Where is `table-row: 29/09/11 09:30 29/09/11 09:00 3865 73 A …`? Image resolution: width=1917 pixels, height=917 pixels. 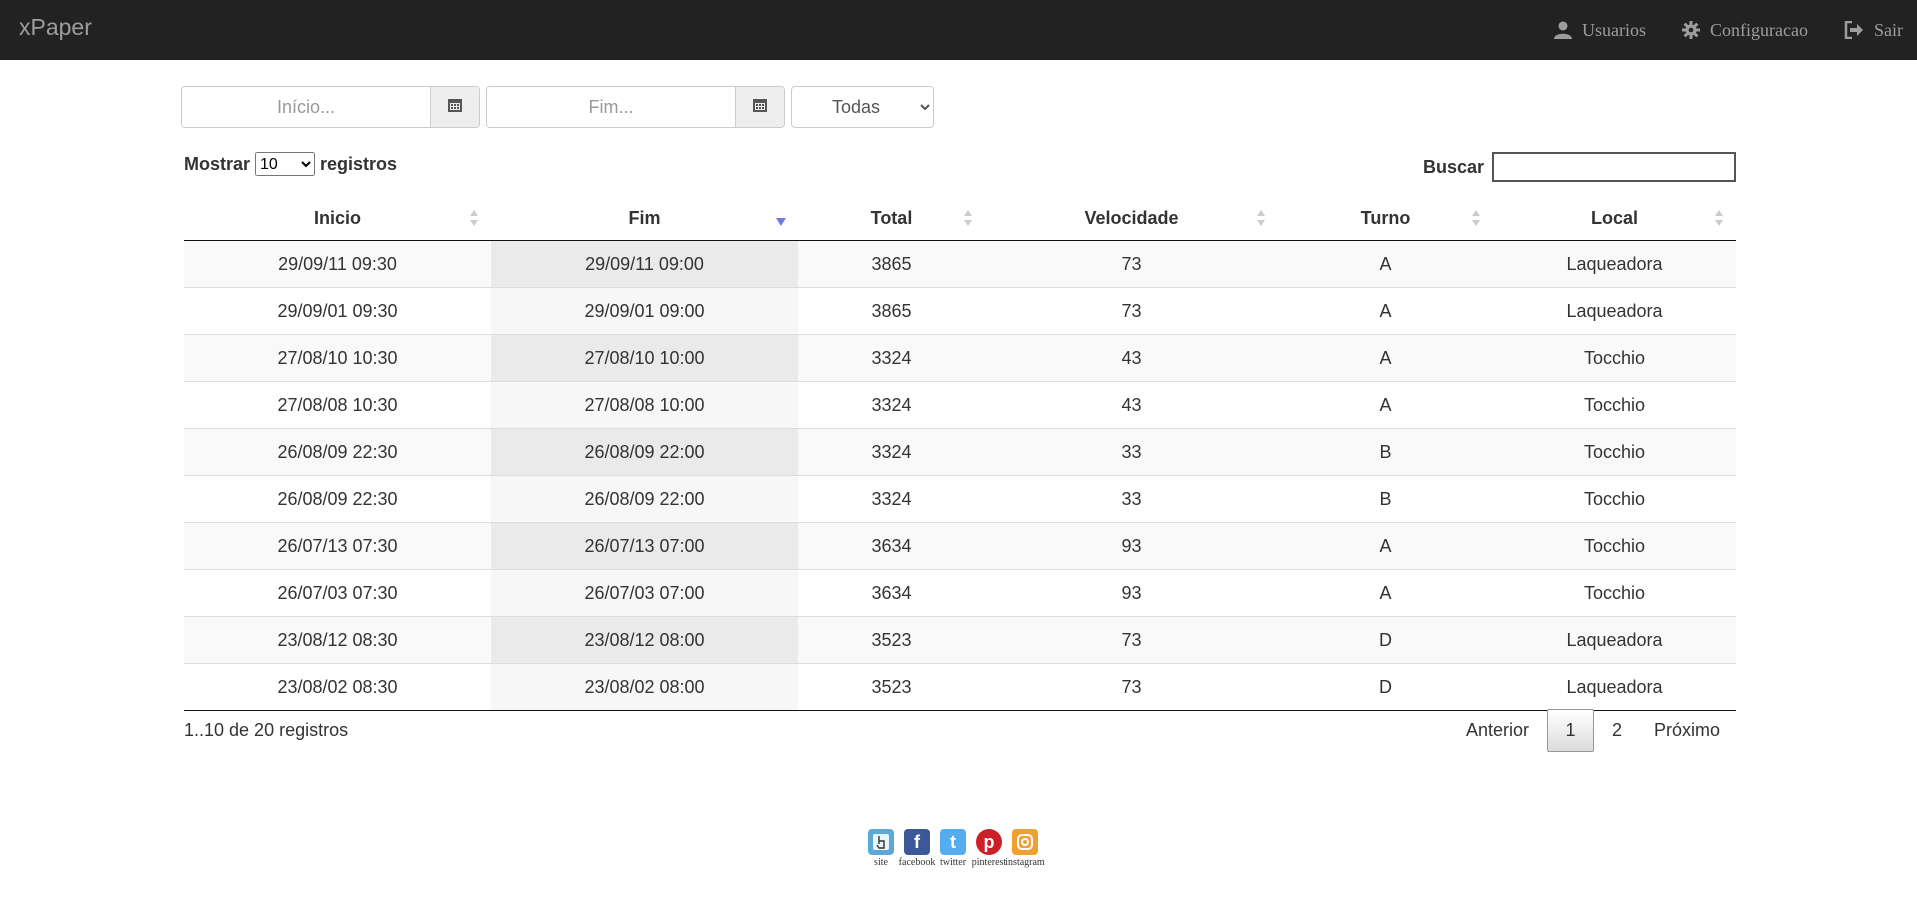 table-row: 29/09/11 09:30 29/09/11 09:00 3865 73 A … is located at coordinates (960, 264).